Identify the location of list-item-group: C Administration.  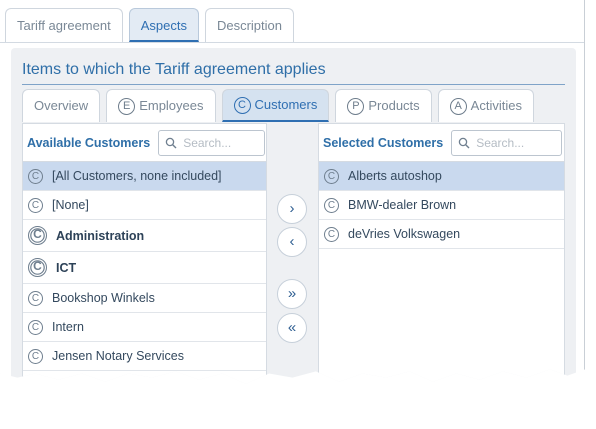
(144, 236).